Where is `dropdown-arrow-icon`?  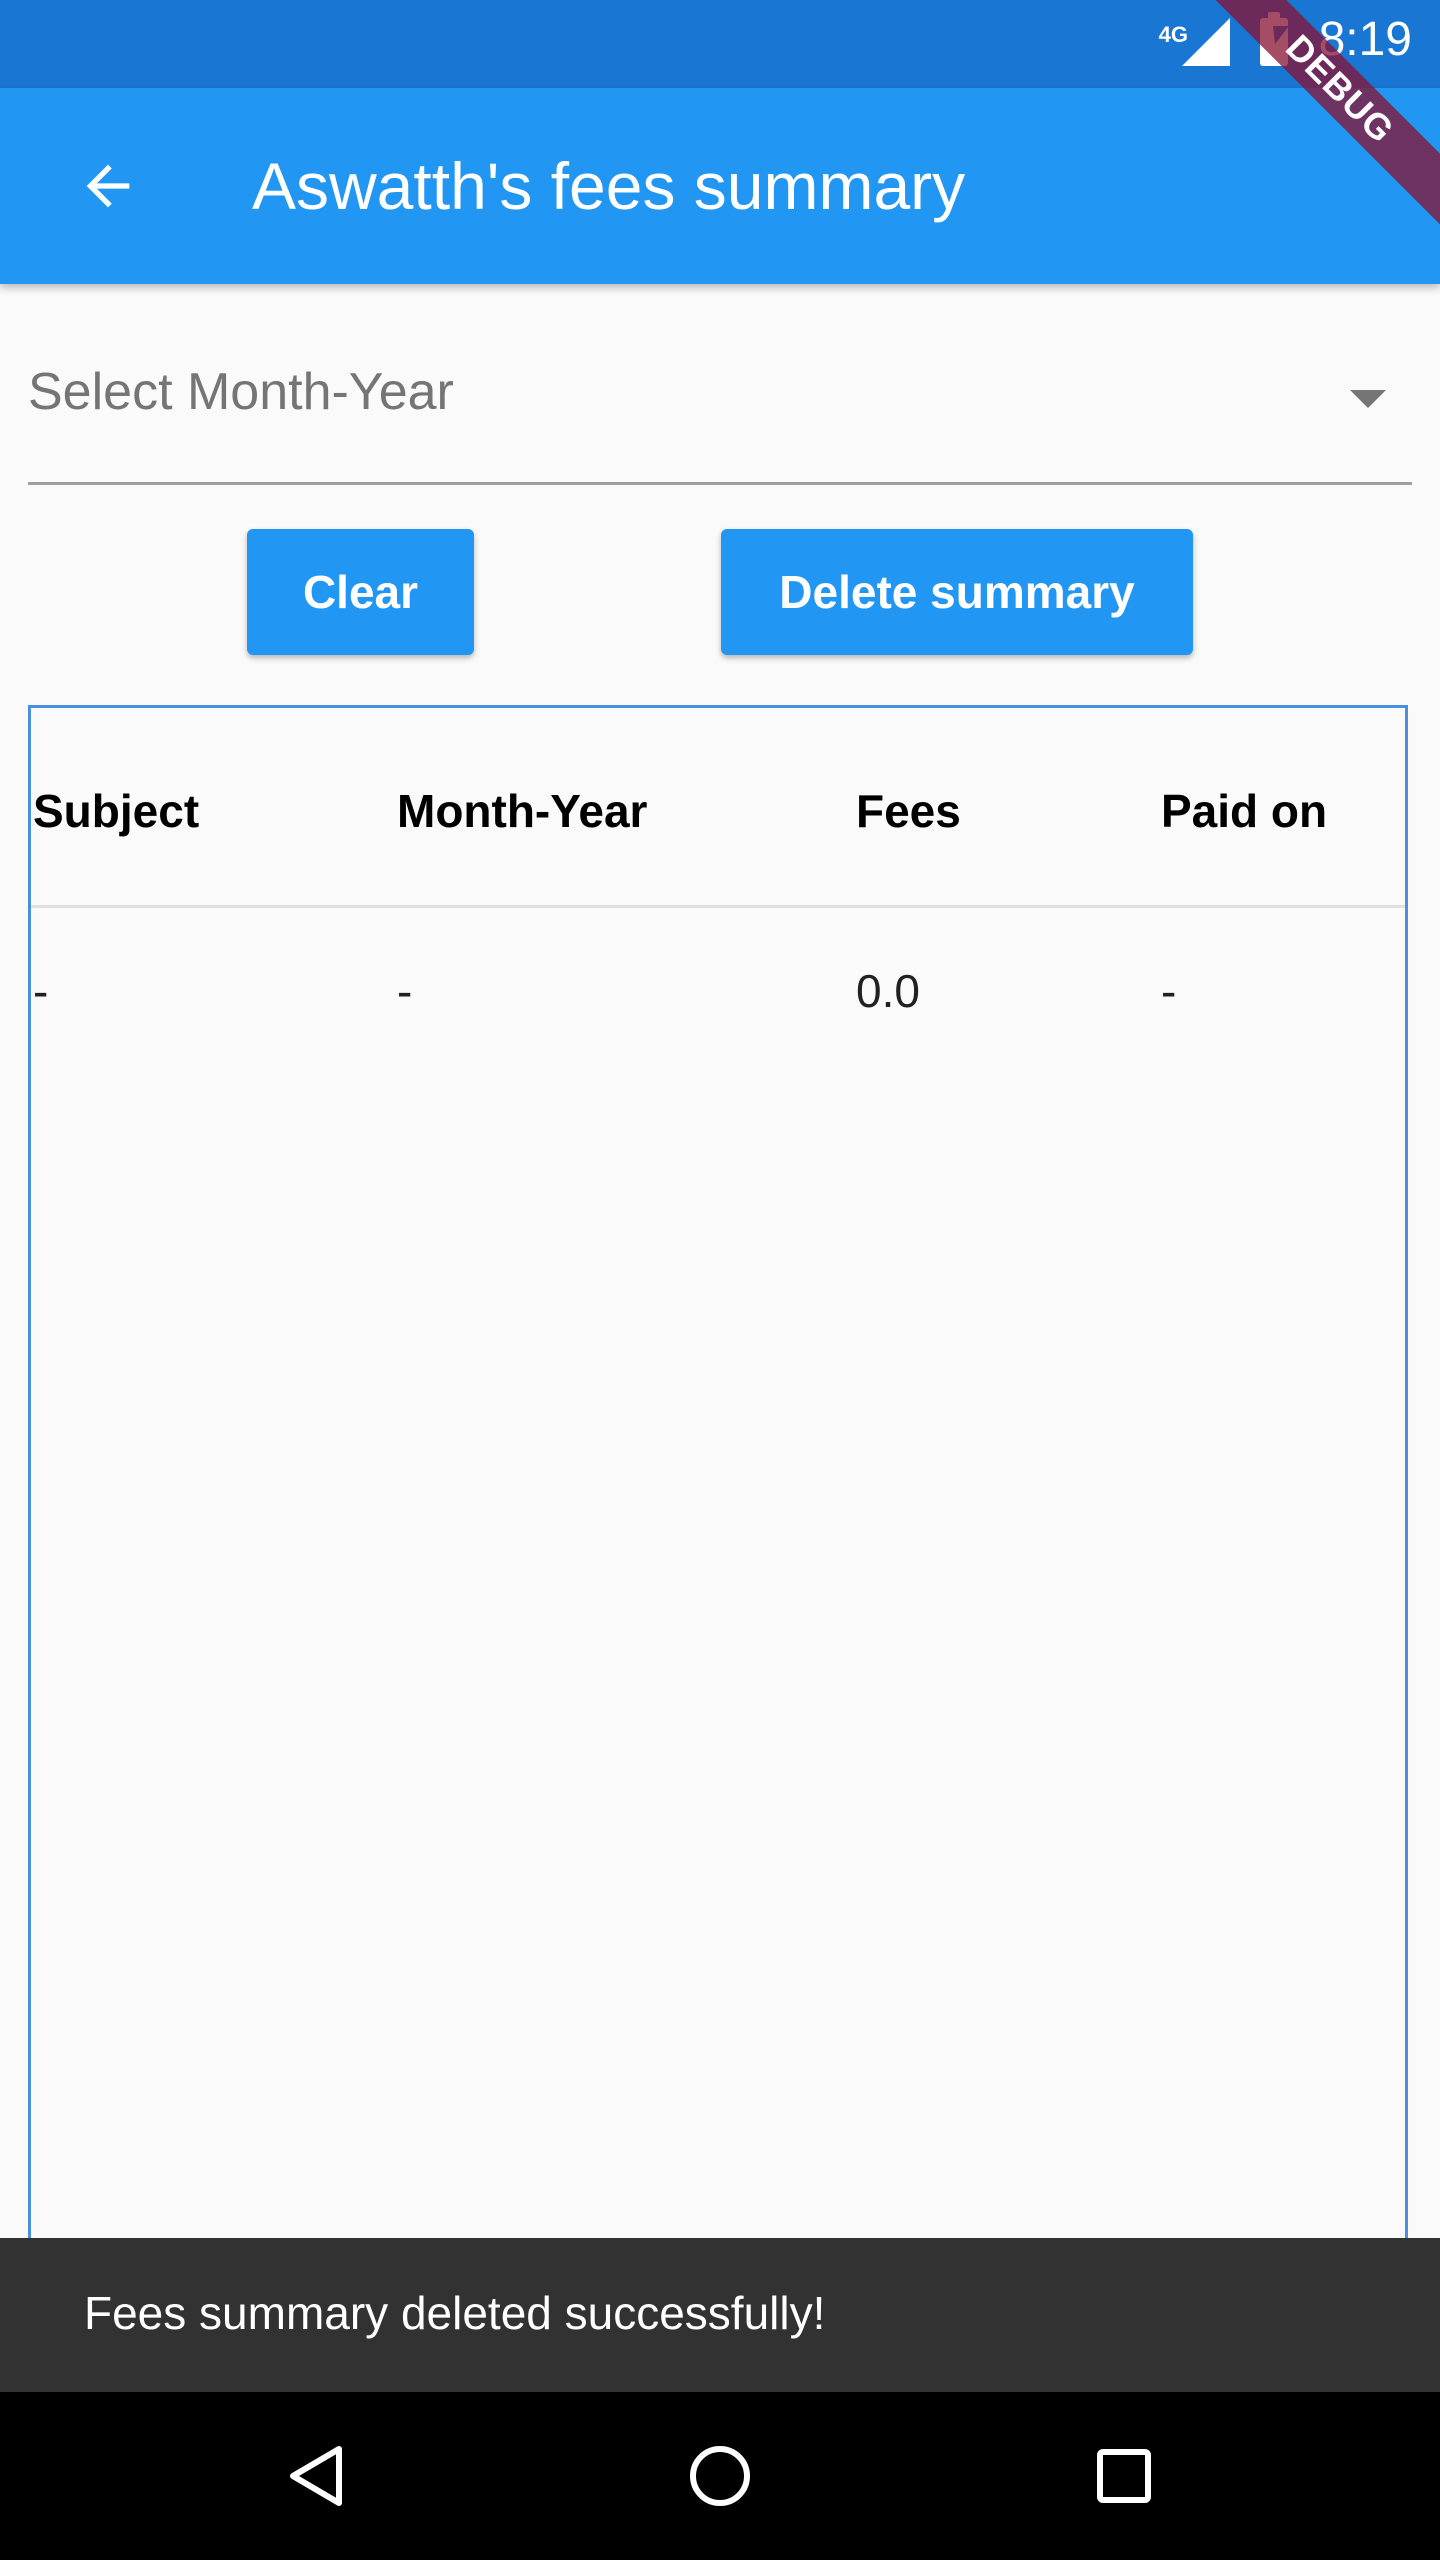
dropdown-arrow-icon is located at coordinates (1368, 399).